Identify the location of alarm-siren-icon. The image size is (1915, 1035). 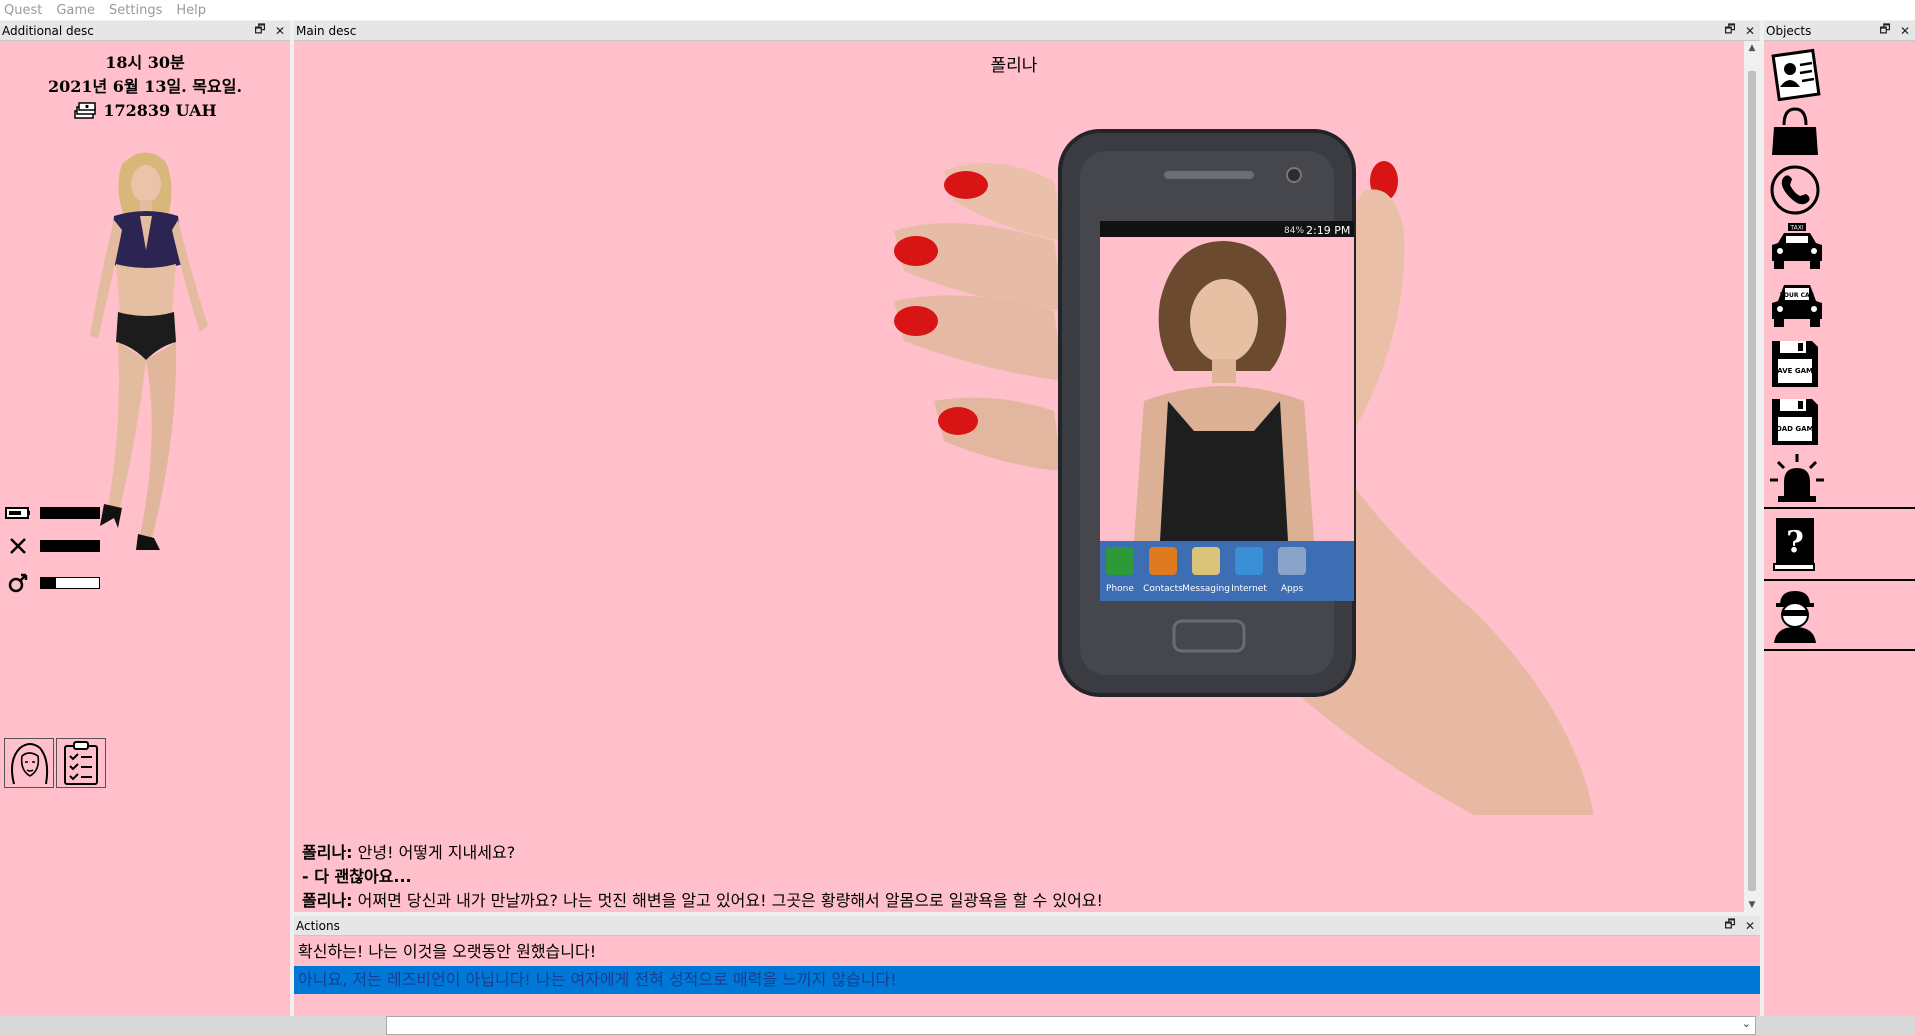
(1797, 478).